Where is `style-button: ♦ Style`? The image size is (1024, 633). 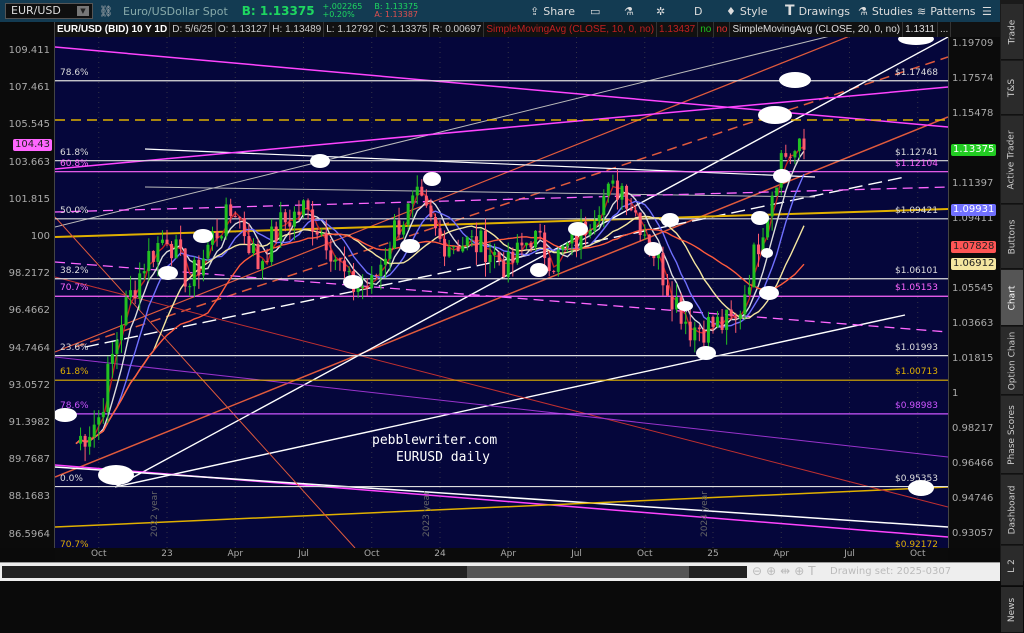 style-button: ♦ Style is located at coordinates (747, 11).